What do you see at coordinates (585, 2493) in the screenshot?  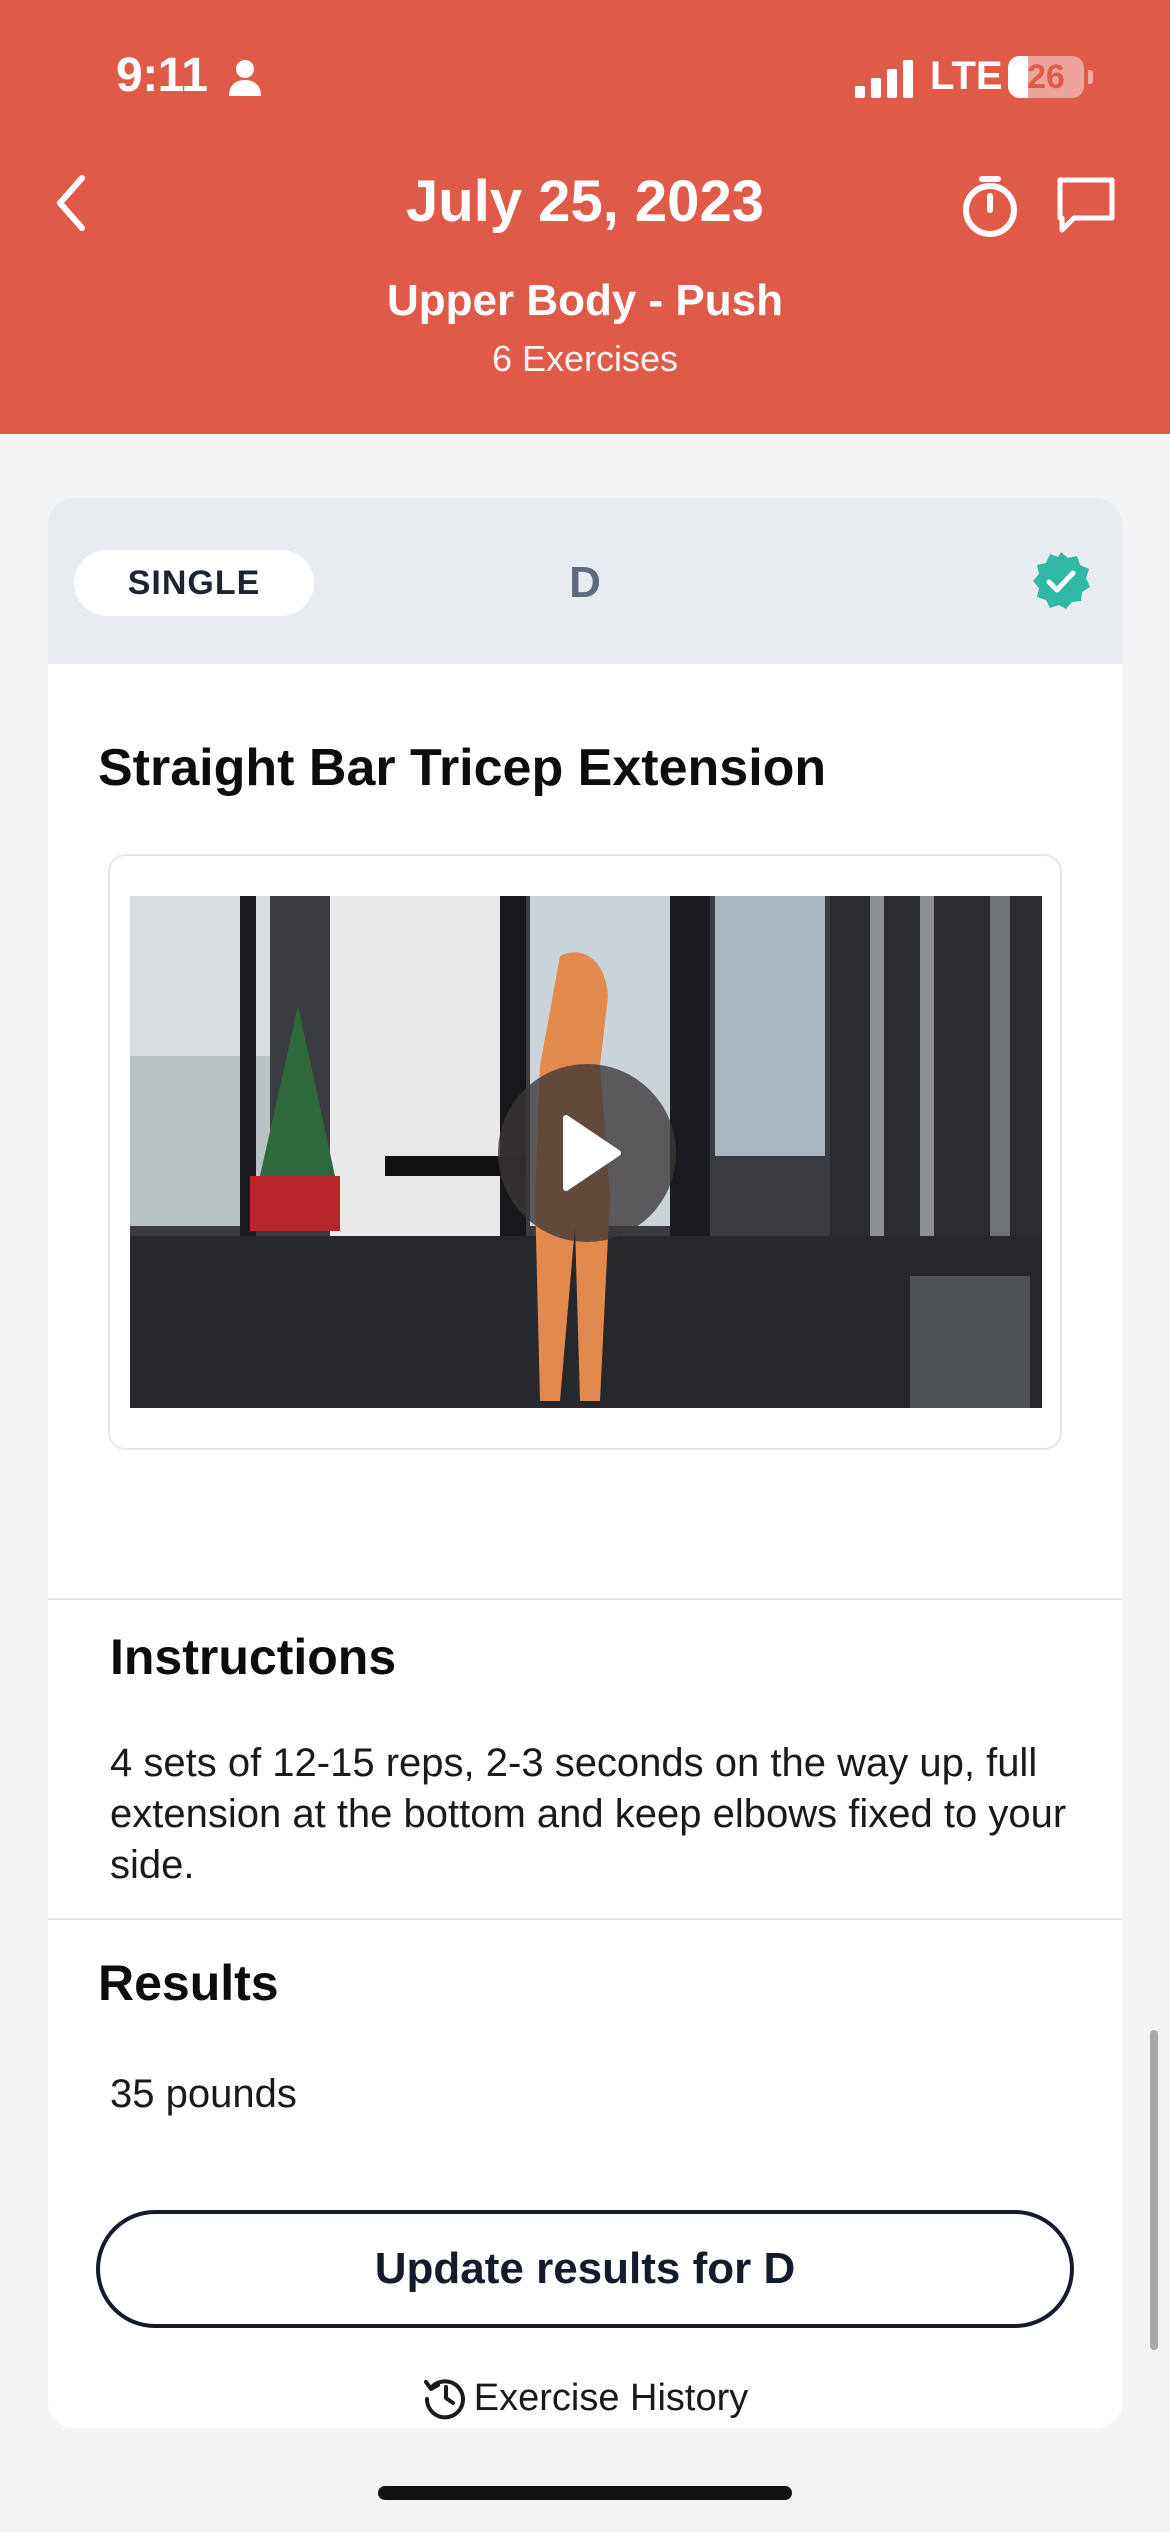 I see `home-indicator` at bounding box center [585, 2493].